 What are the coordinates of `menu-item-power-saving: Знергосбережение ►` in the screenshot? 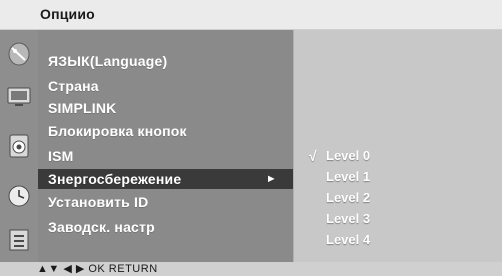 It's located at (165, 179).